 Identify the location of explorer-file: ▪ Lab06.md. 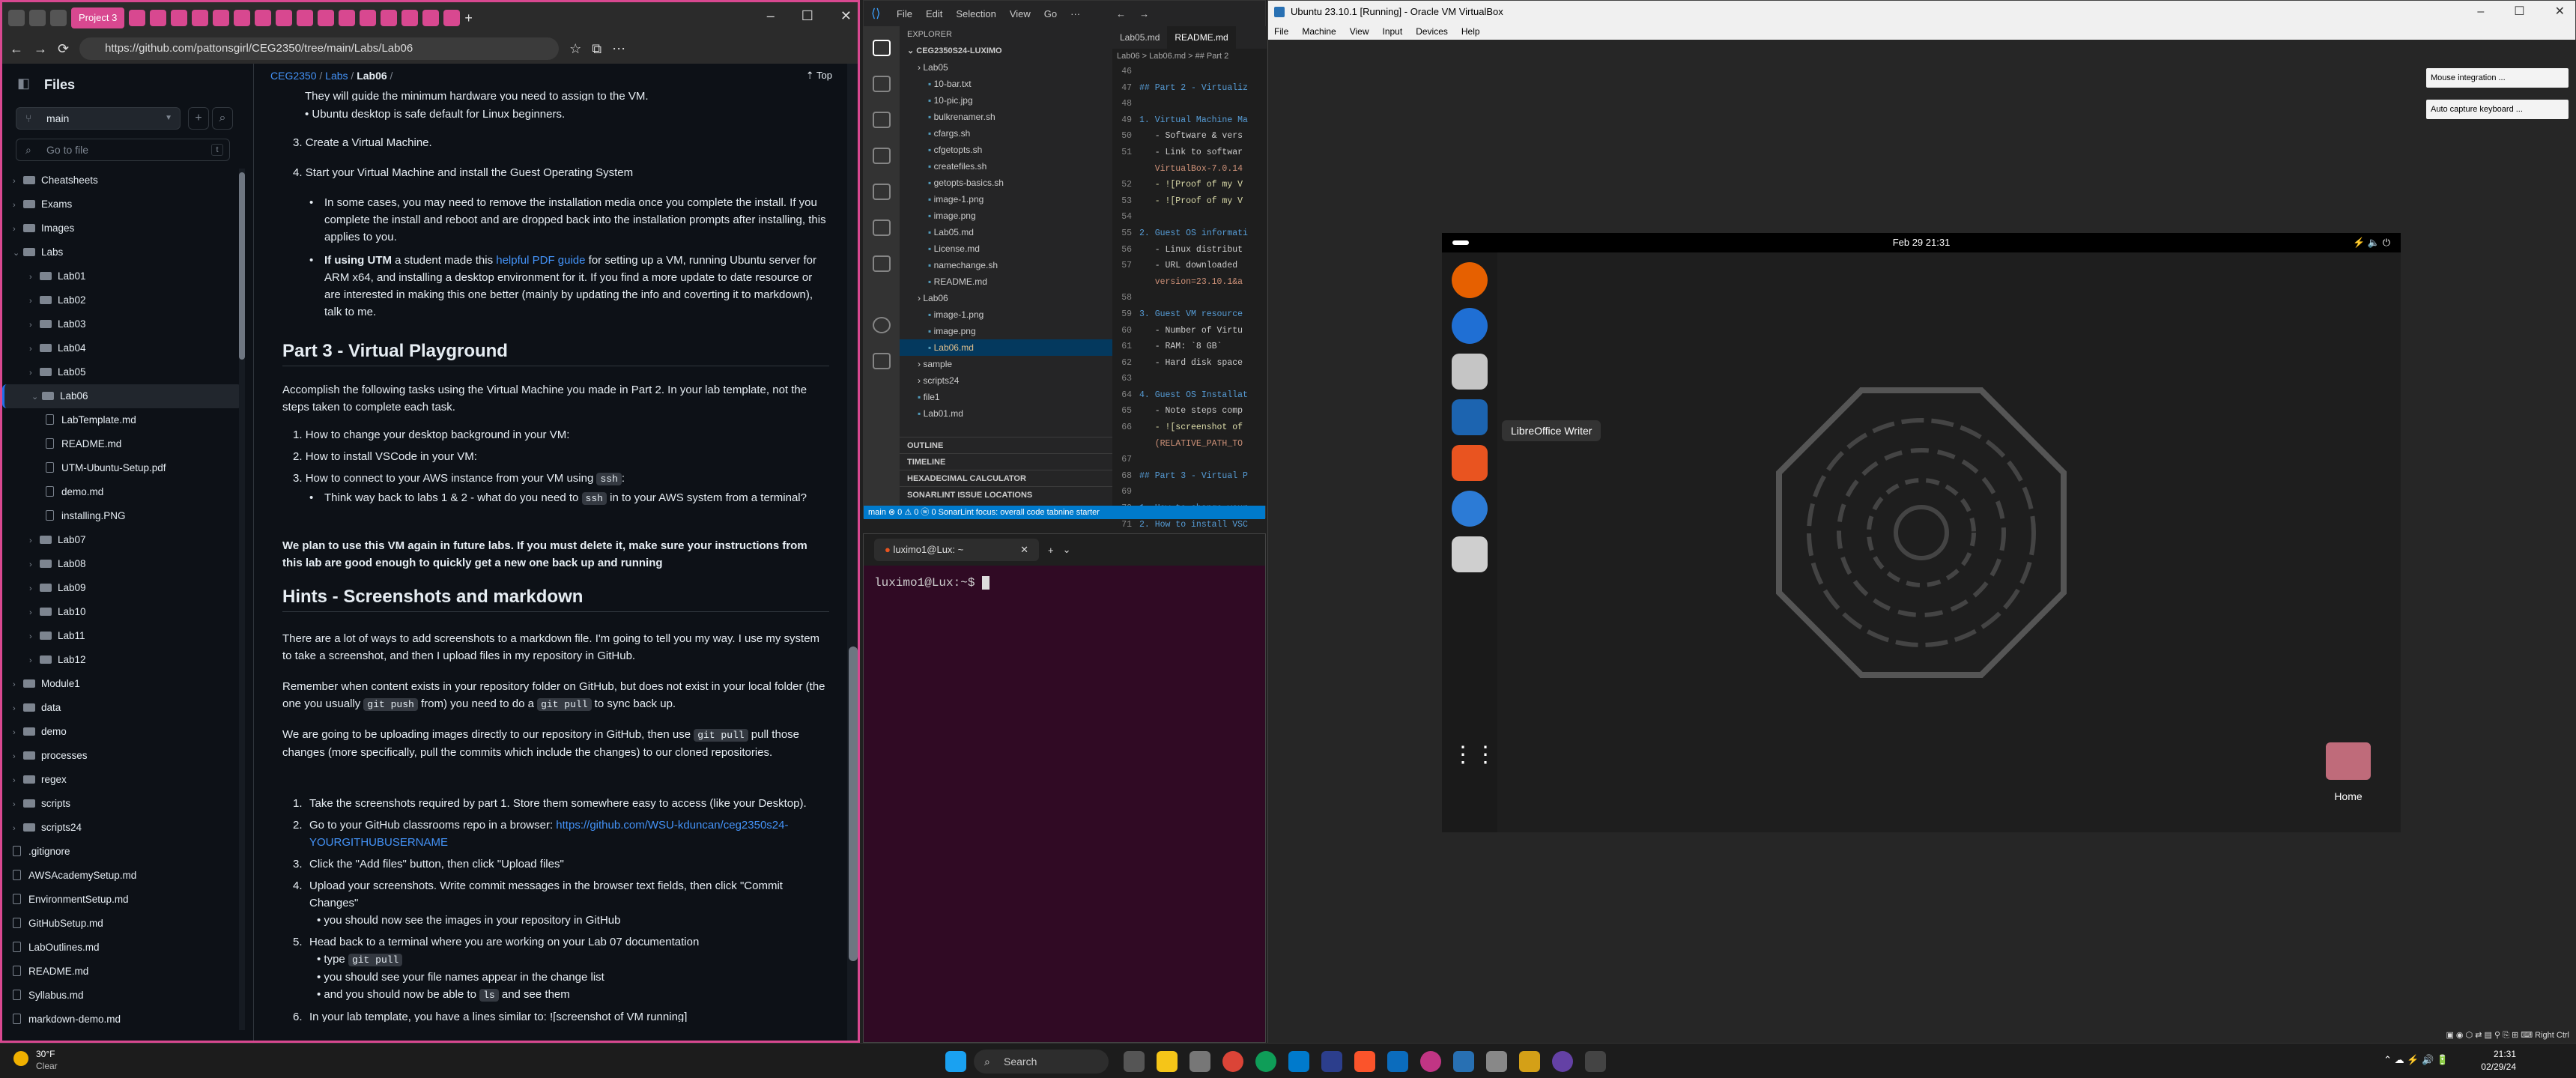
(1006, 347).